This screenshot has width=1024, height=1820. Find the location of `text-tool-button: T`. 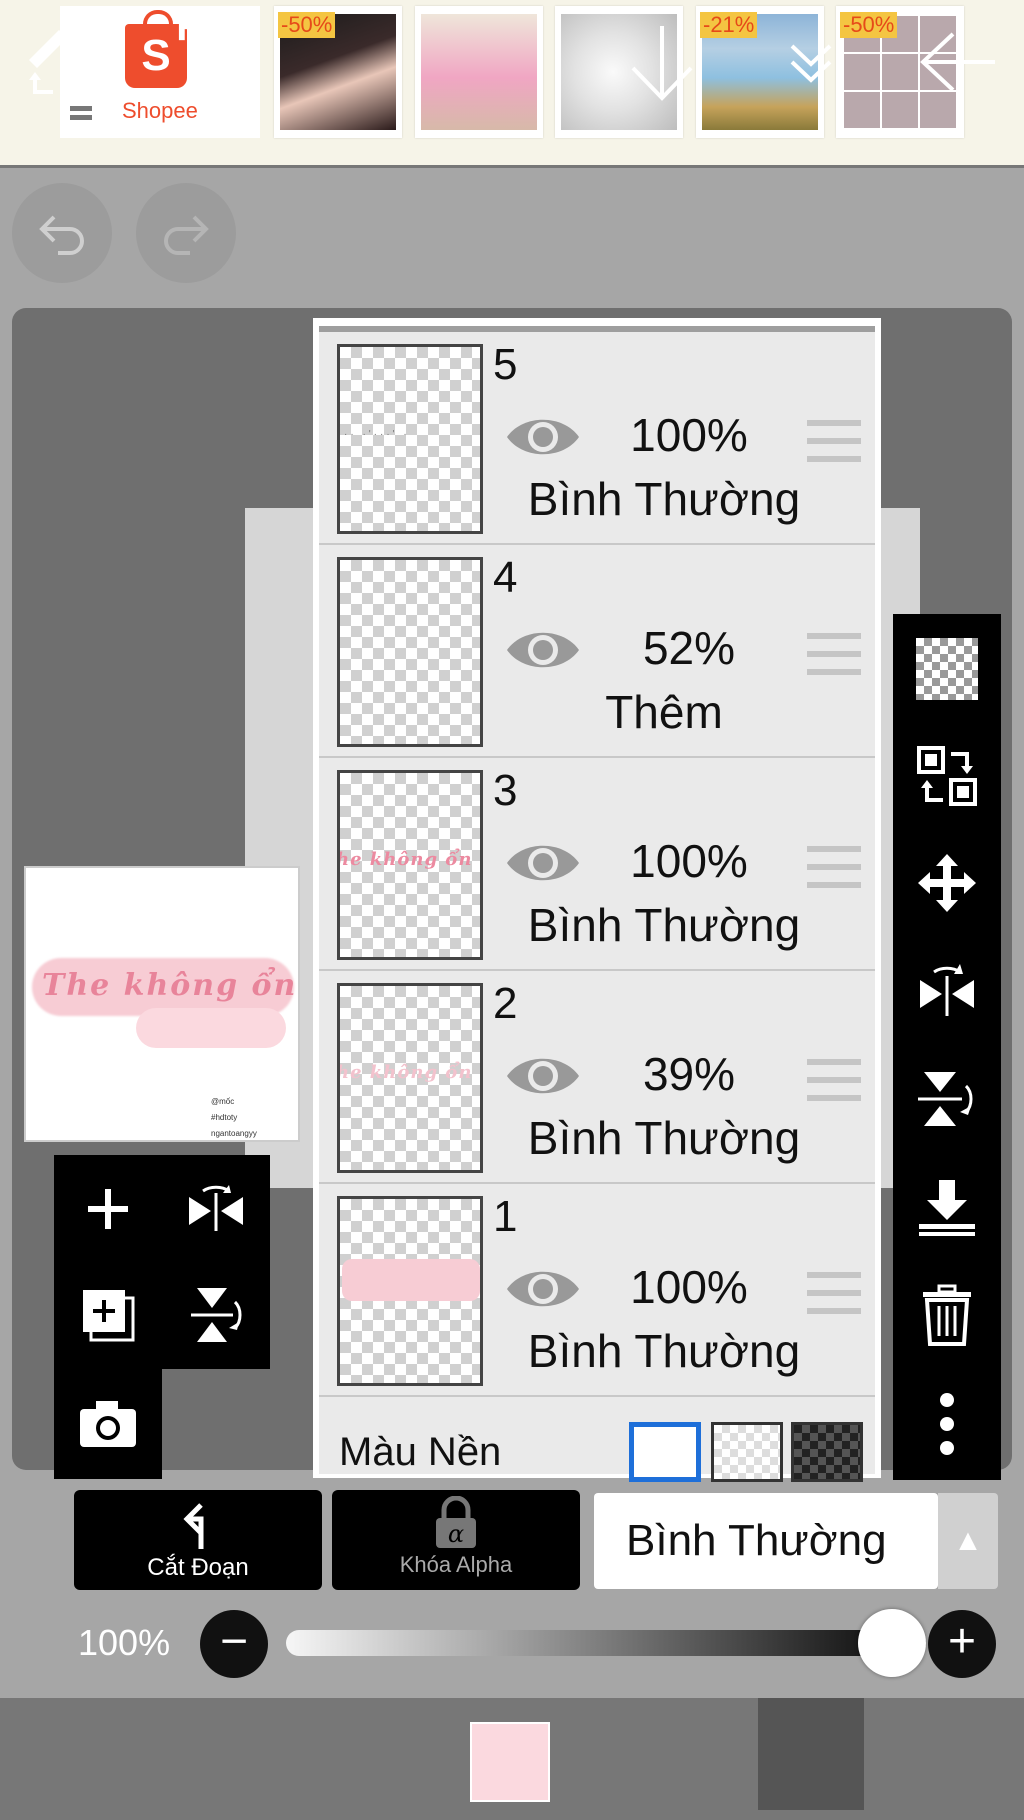

text-tool-button: T is located at coordinates (210, 61).